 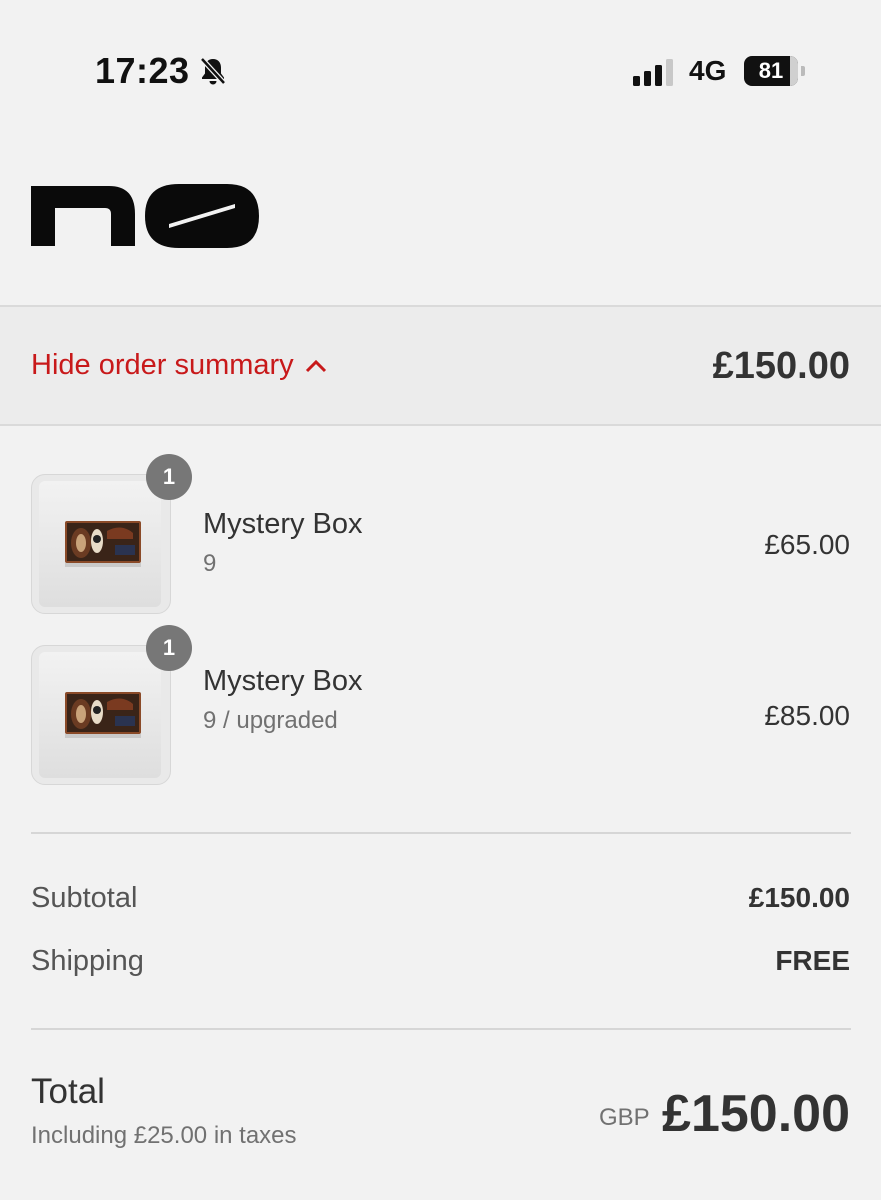 I want to click on battery-icon: 81, so click(x=775, y=71).